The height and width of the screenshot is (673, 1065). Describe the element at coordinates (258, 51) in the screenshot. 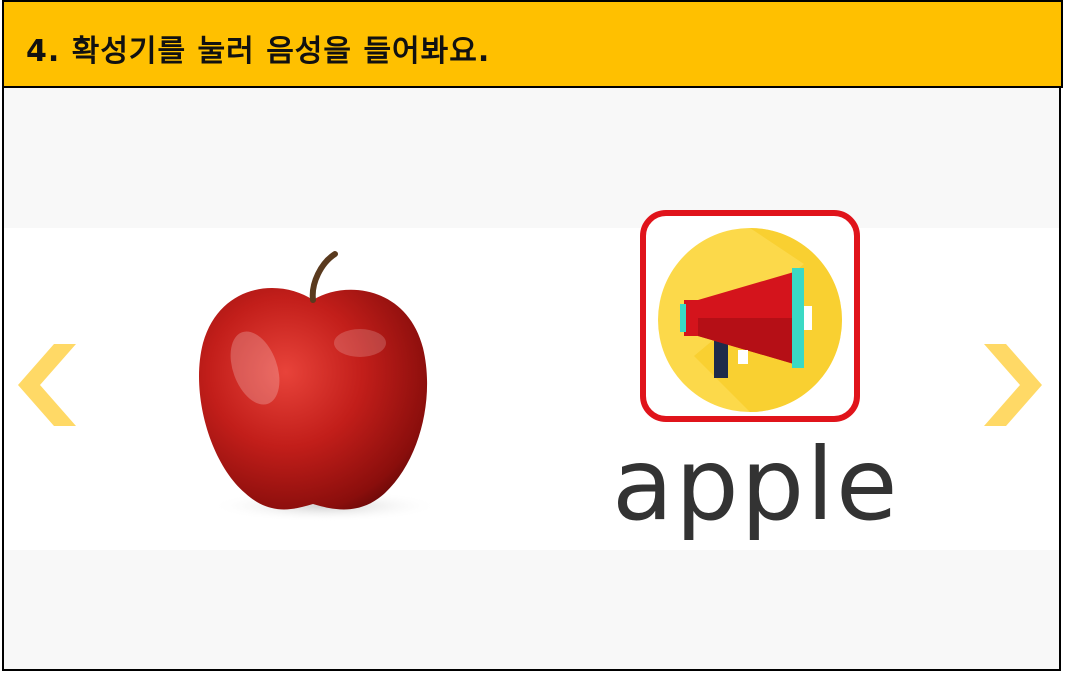

I see `instruction-title: 4. 확성기를 눌러 음성을 들어봐요.` at that location.